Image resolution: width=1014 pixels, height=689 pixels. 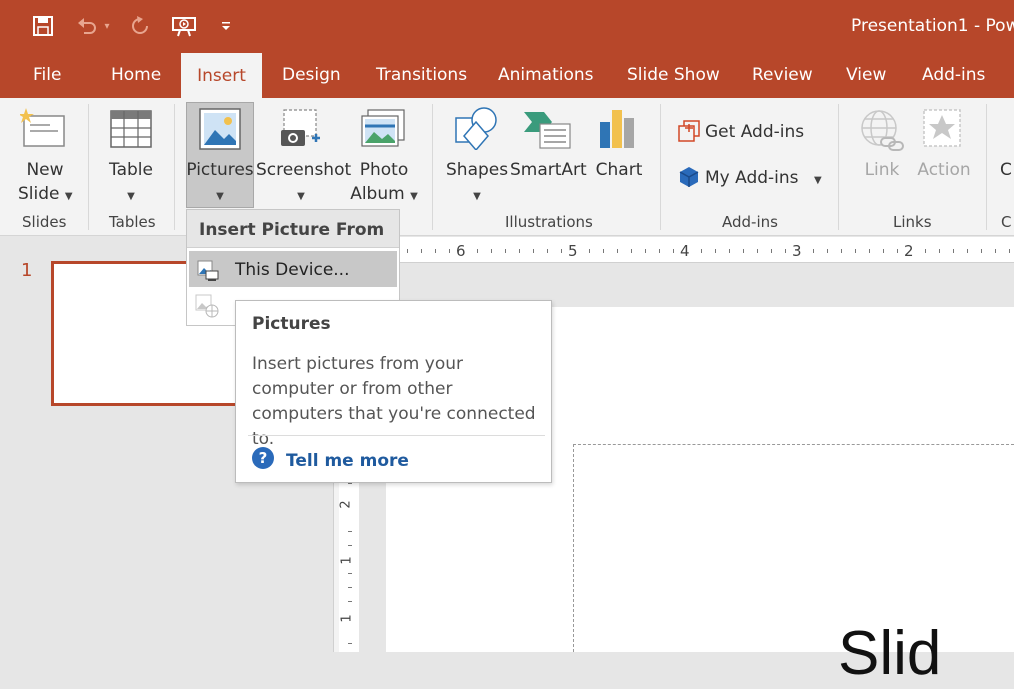 What do you see at coordinates (132, 222) in the screenshot?
I see `group-label-tables: Tables` at bounding box center [132, 222].